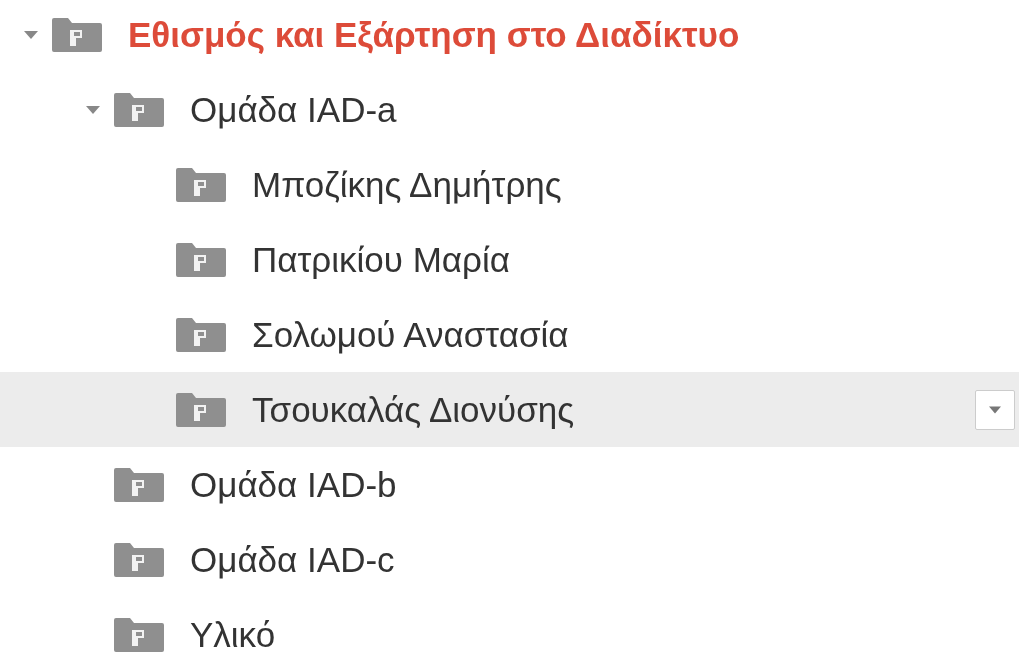 This screenshot has width=1019, height=661. I want to click on caret-icon, so click(995, 409).